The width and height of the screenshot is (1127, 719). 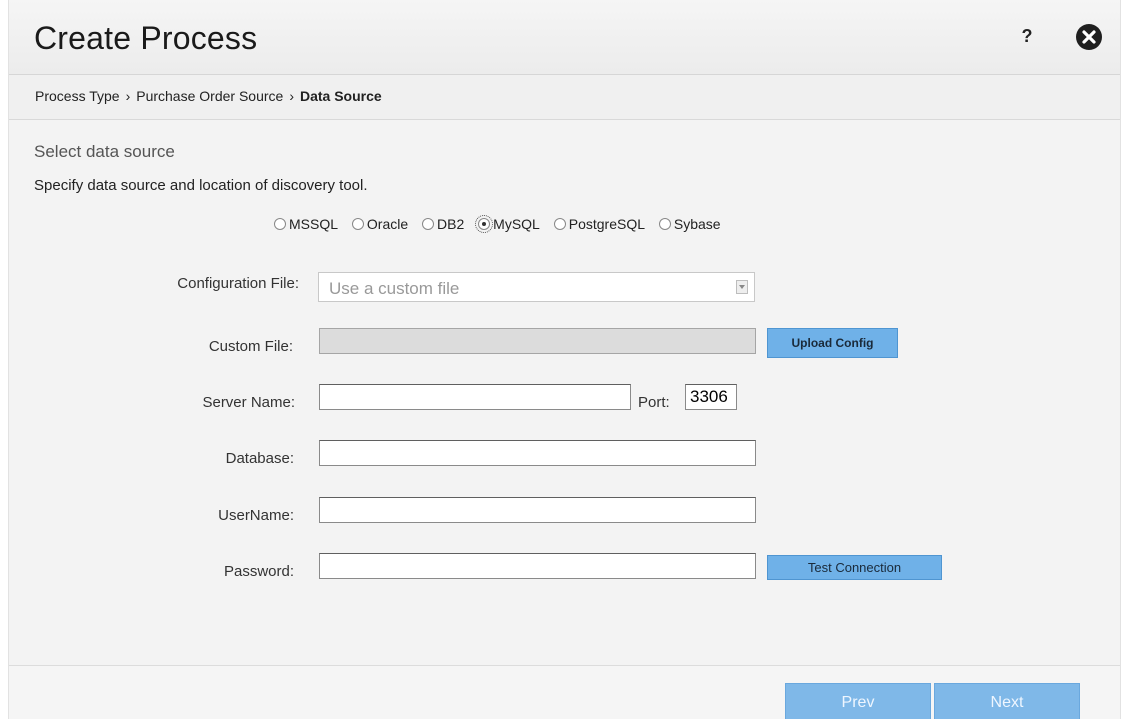 What do you see at coordinates (537, 566) in the screenshot?
I see `password-field` at bounding box center [537, 566].